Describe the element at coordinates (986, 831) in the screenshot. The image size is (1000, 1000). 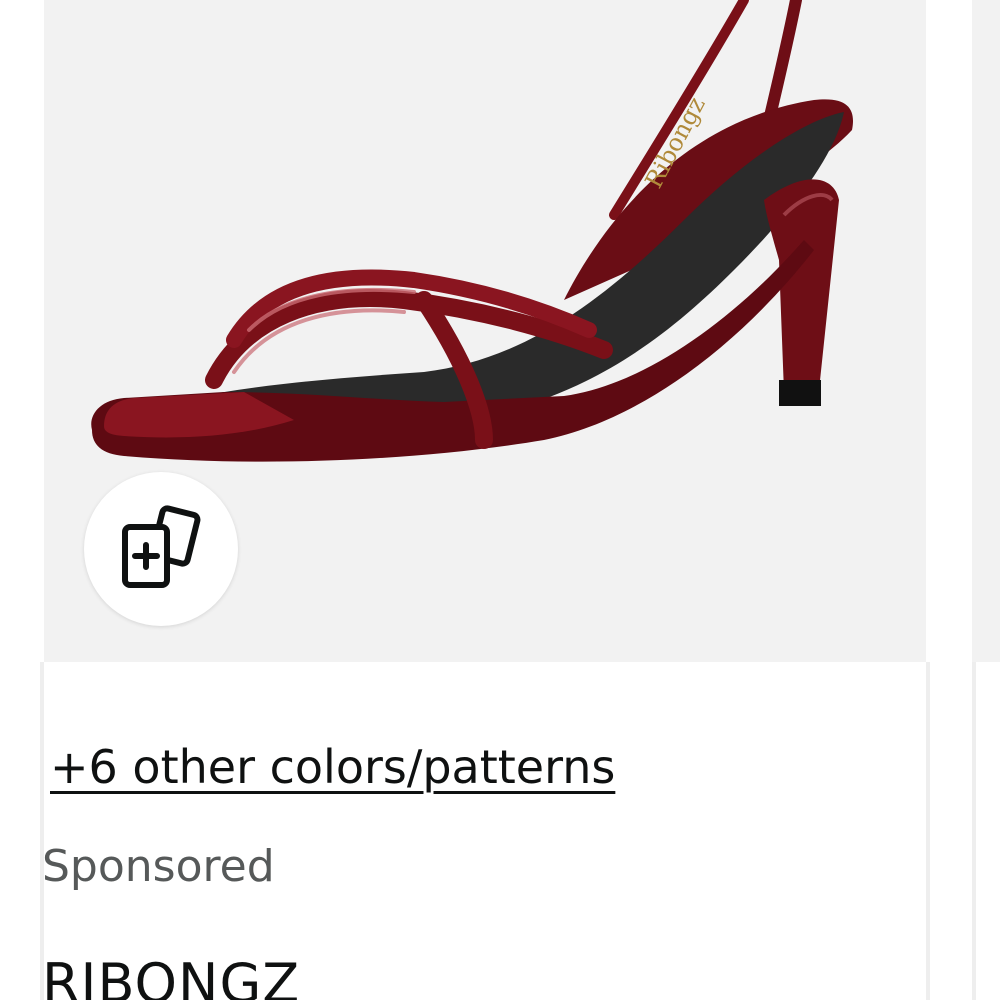
I see `next-product-card-details` at that location.